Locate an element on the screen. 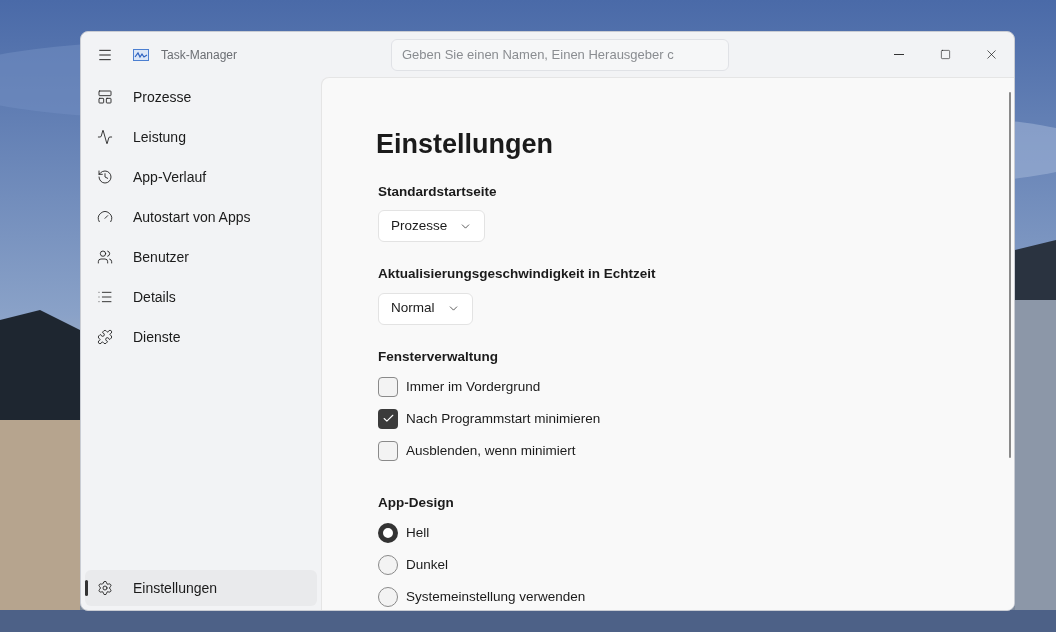 Image resolution: width=1056 pixels, height=632 pixels. checkbox-label: Ausblenden, wenn minimiert is located at coordinates (491, 450).